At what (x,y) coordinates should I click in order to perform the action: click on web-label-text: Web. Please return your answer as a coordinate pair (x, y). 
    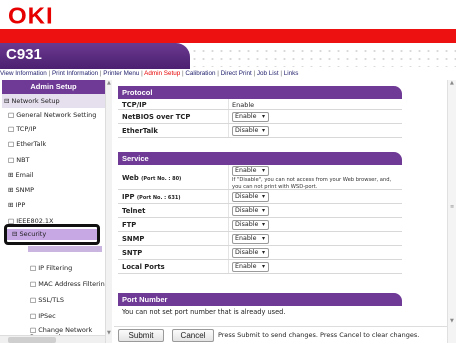
    Looking at the image, I should click on (130, 178).